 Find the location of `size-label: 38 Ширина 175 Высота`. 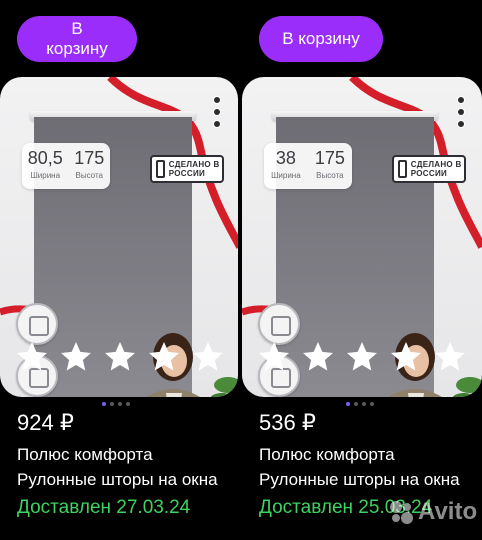

size-label: 38 Ширина 175 Высота is located at coordinates (308, 166).